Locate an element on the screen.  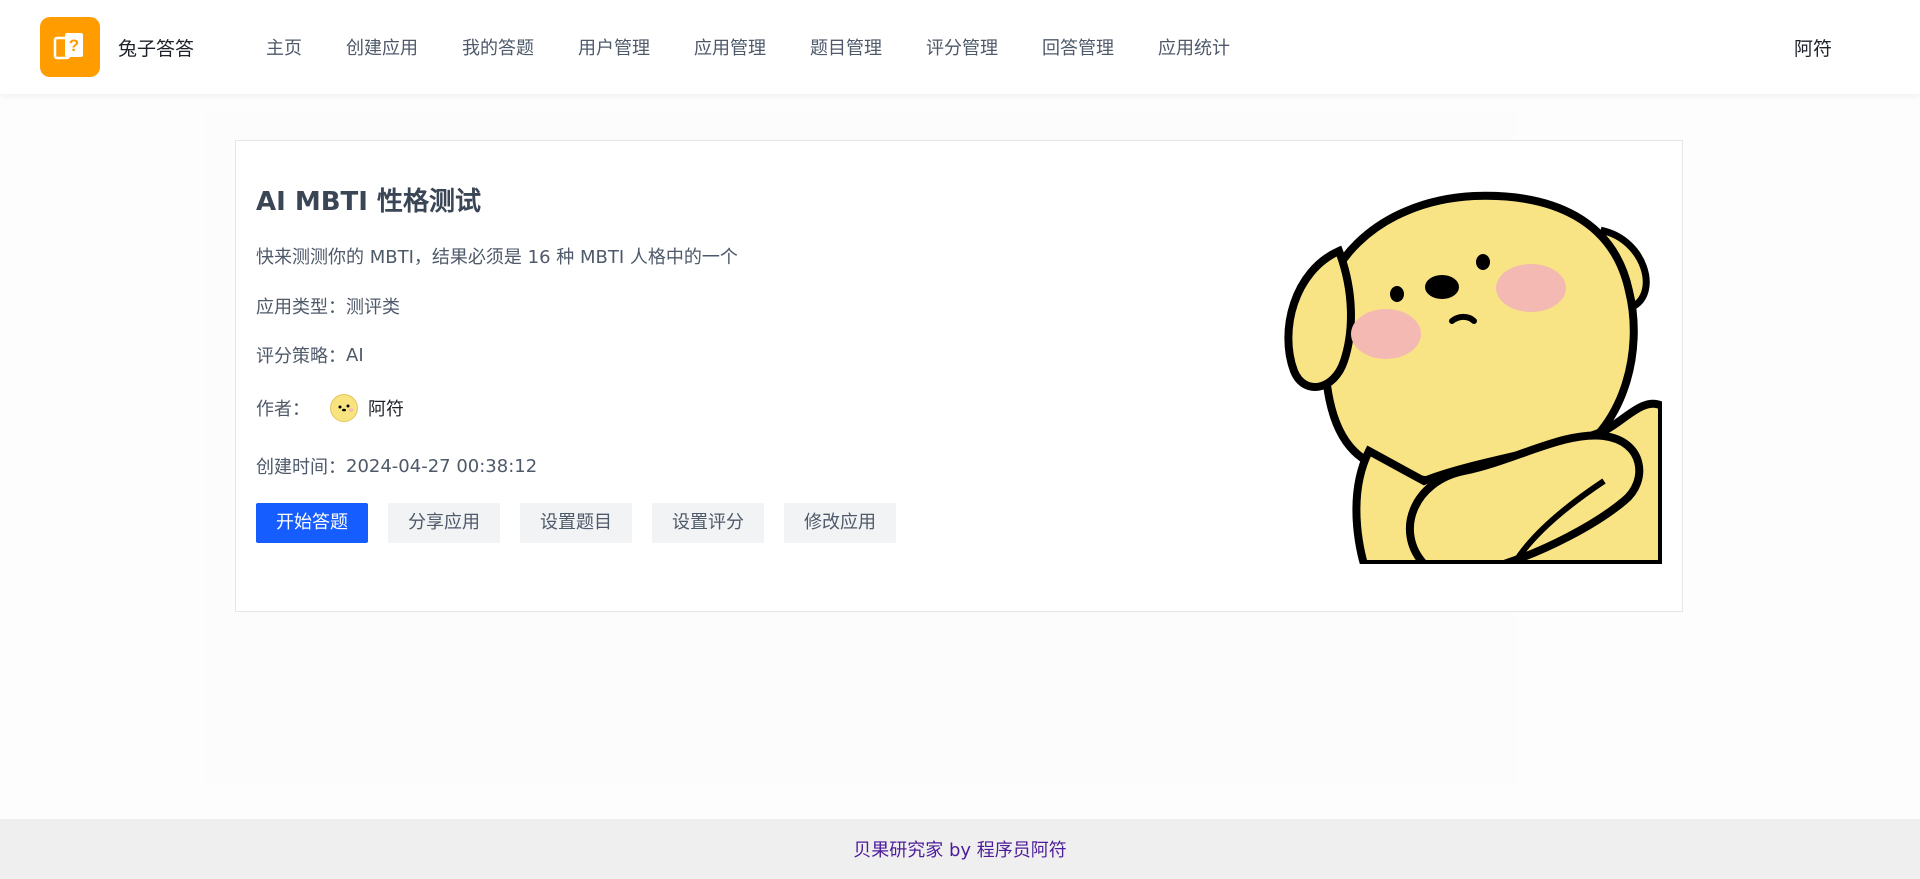
action-buttons: 开始答题 分享应用 设置题目 设置评分 修改应用 is located at coordinates (586, 523).